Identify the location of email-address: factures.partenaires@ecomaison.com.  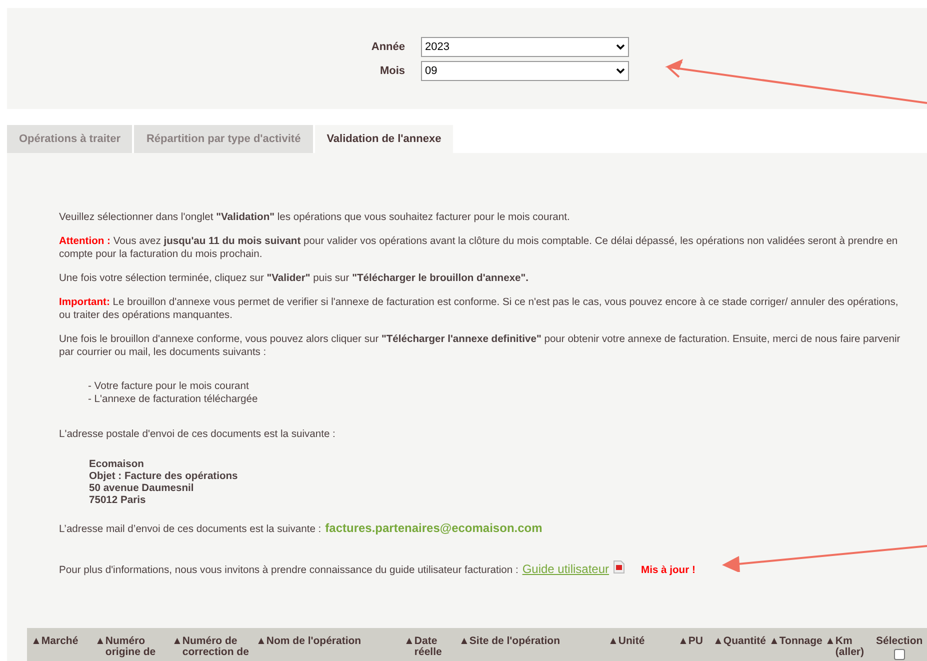
(433, 528).